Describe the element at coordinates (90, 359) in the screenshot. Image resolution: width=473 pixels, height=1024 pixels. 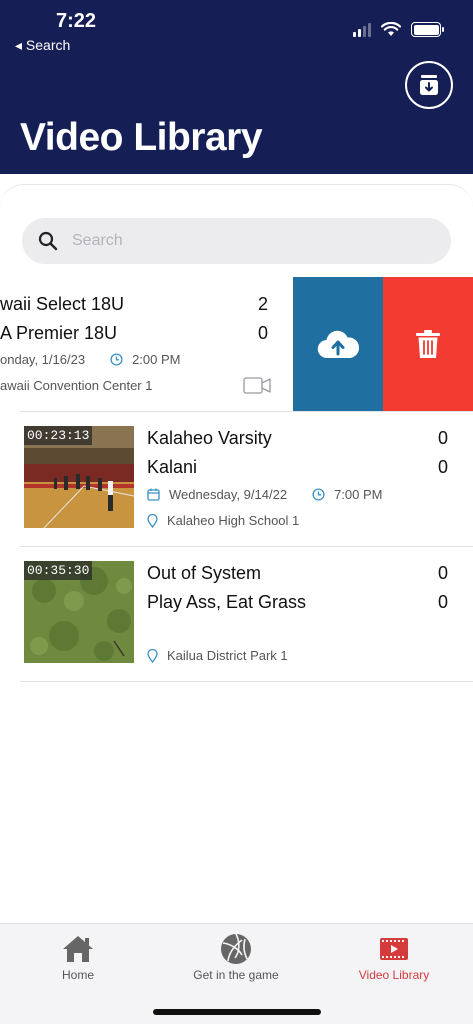
I see `game-datetime: onday, 1/16/23 2:00 PM` at that location.